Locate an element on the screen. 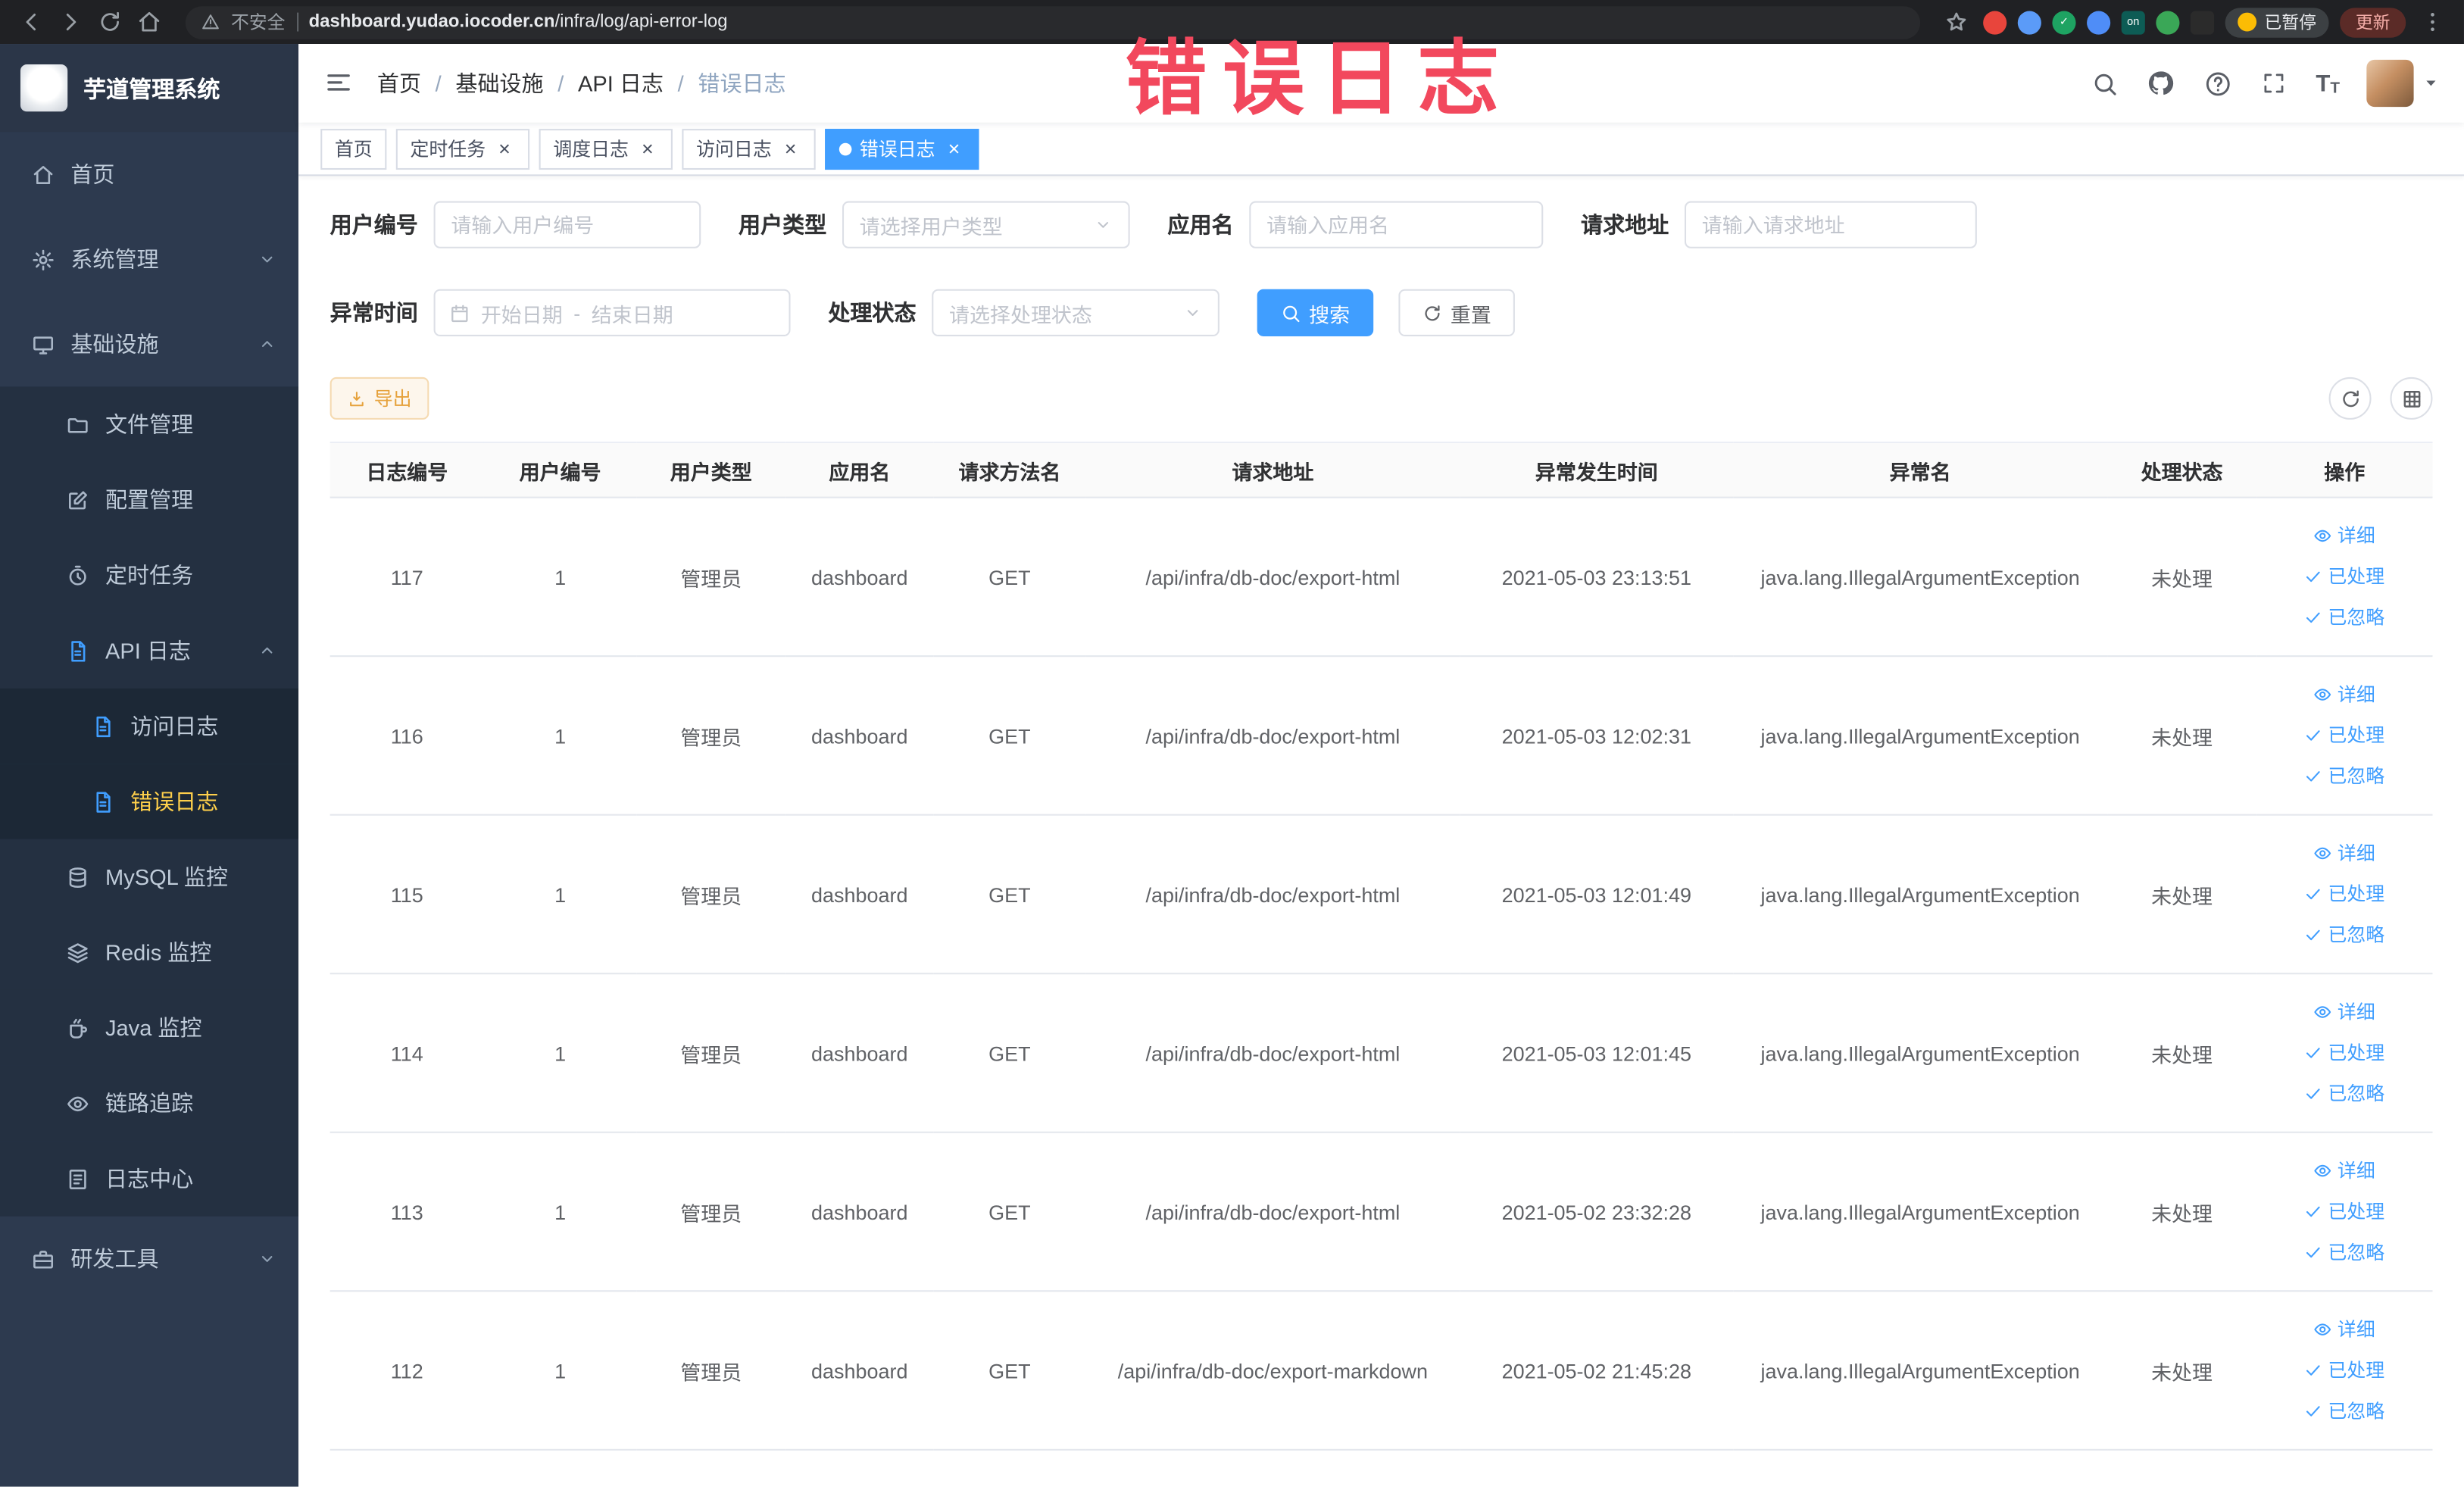 The image size is (2464, 1487). sidebar-item-5: 定时任务 is located at coordinates (149, 575).